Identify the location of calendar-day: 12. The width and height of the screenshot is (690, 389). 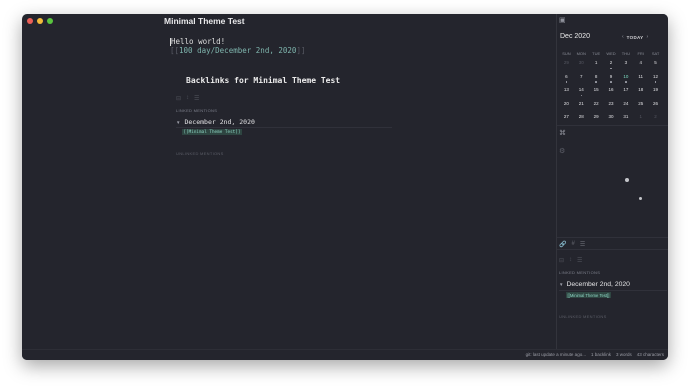
(655, 79).